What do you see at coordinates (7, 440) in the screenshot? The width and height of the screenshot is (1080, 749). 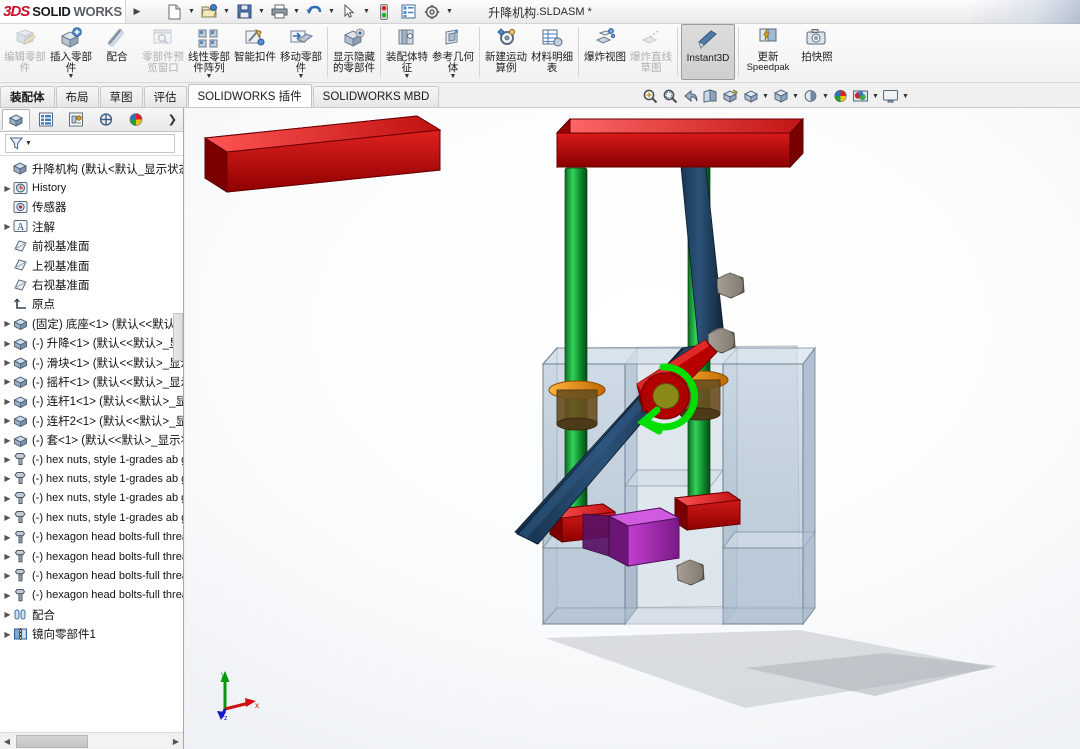 I see `sleeve-expander: ▶` at bounding box center [7, 440].